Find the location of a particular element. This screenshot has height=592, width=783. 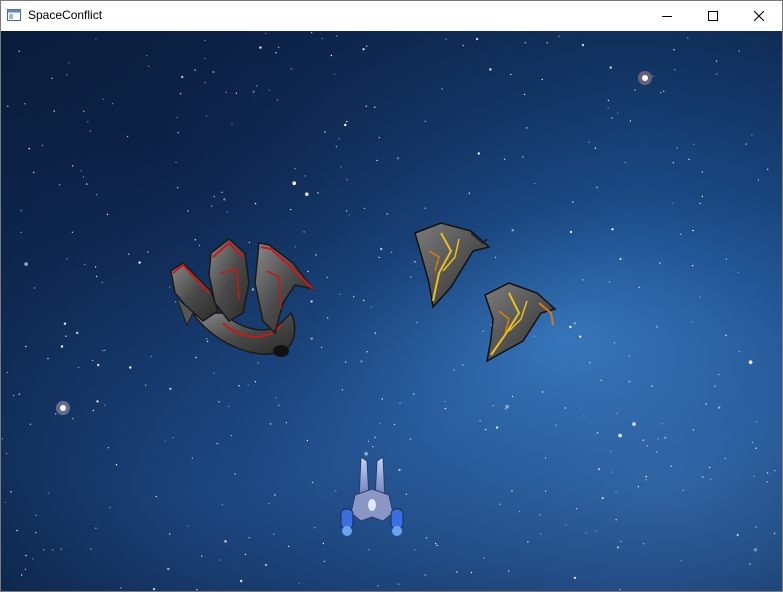

maximize-button is located at coordinates (713, 16).